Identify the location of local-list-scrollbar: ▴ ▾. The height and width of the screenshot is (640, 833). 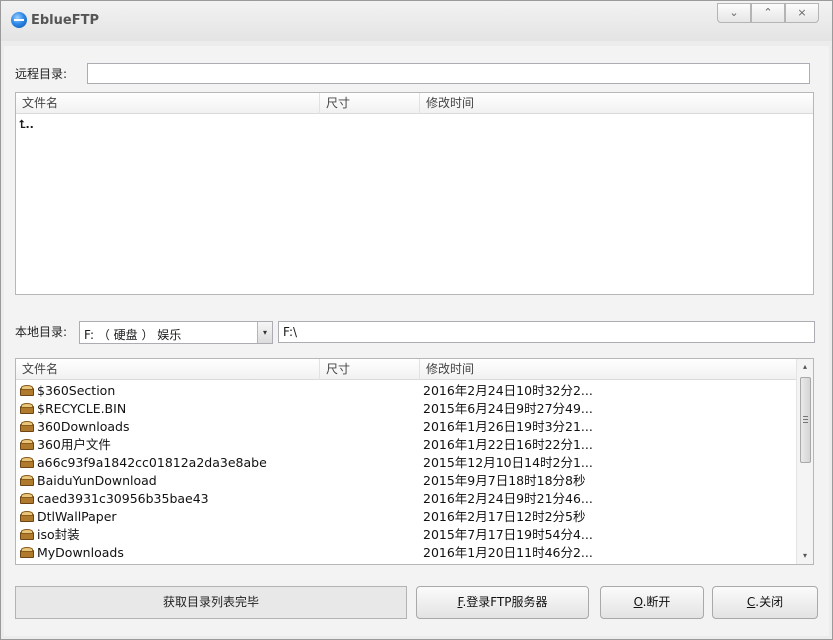
(804, 461).